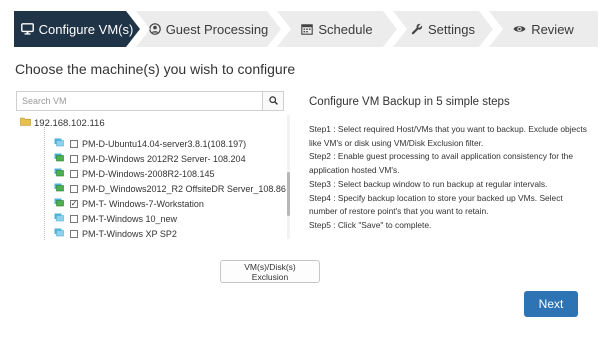 The image size is (600, 337). What do you see at coordinates (86, 29) in the screenshot?
I see `step-label: Configure VM(s)` at bounding box center [86, 29].